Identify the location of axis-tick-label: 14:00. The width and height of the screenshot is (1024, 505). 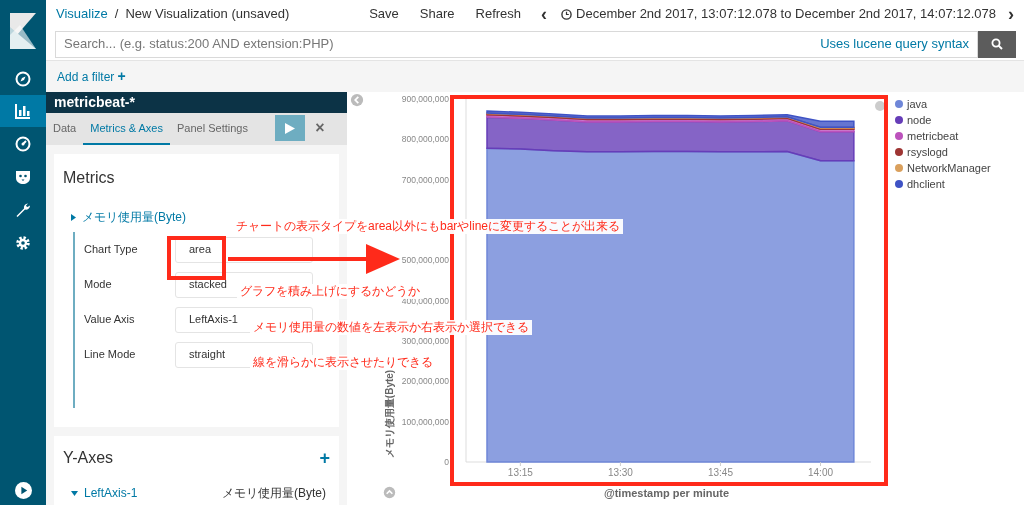
(820, 472).